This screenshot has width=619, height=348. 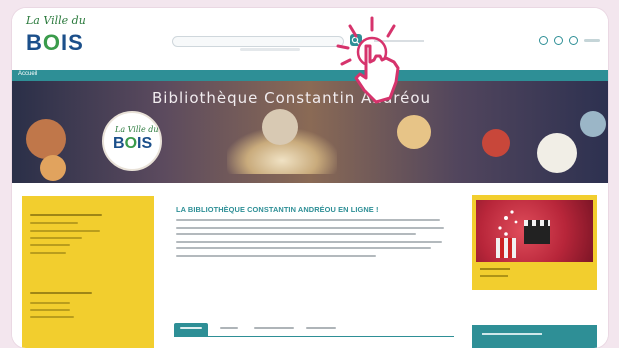 I want to click on secondary-card-label, so click(x=512, y=334).